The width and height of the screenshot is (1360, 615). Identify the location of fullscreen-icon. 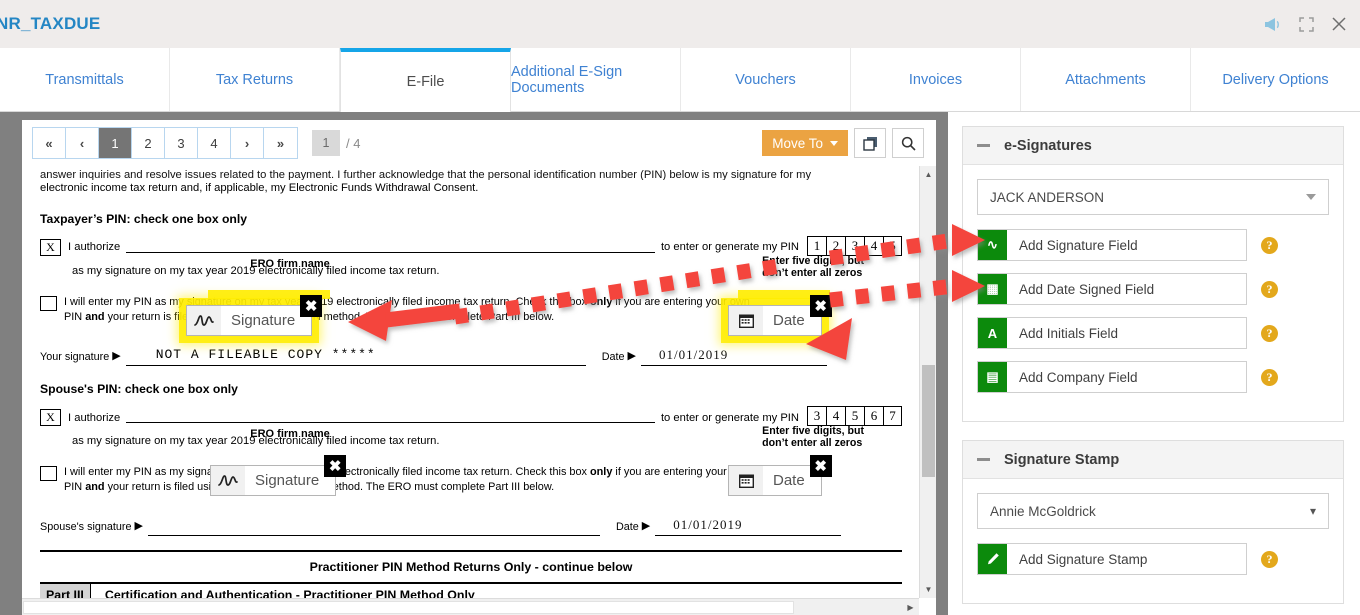
(1306, 24).